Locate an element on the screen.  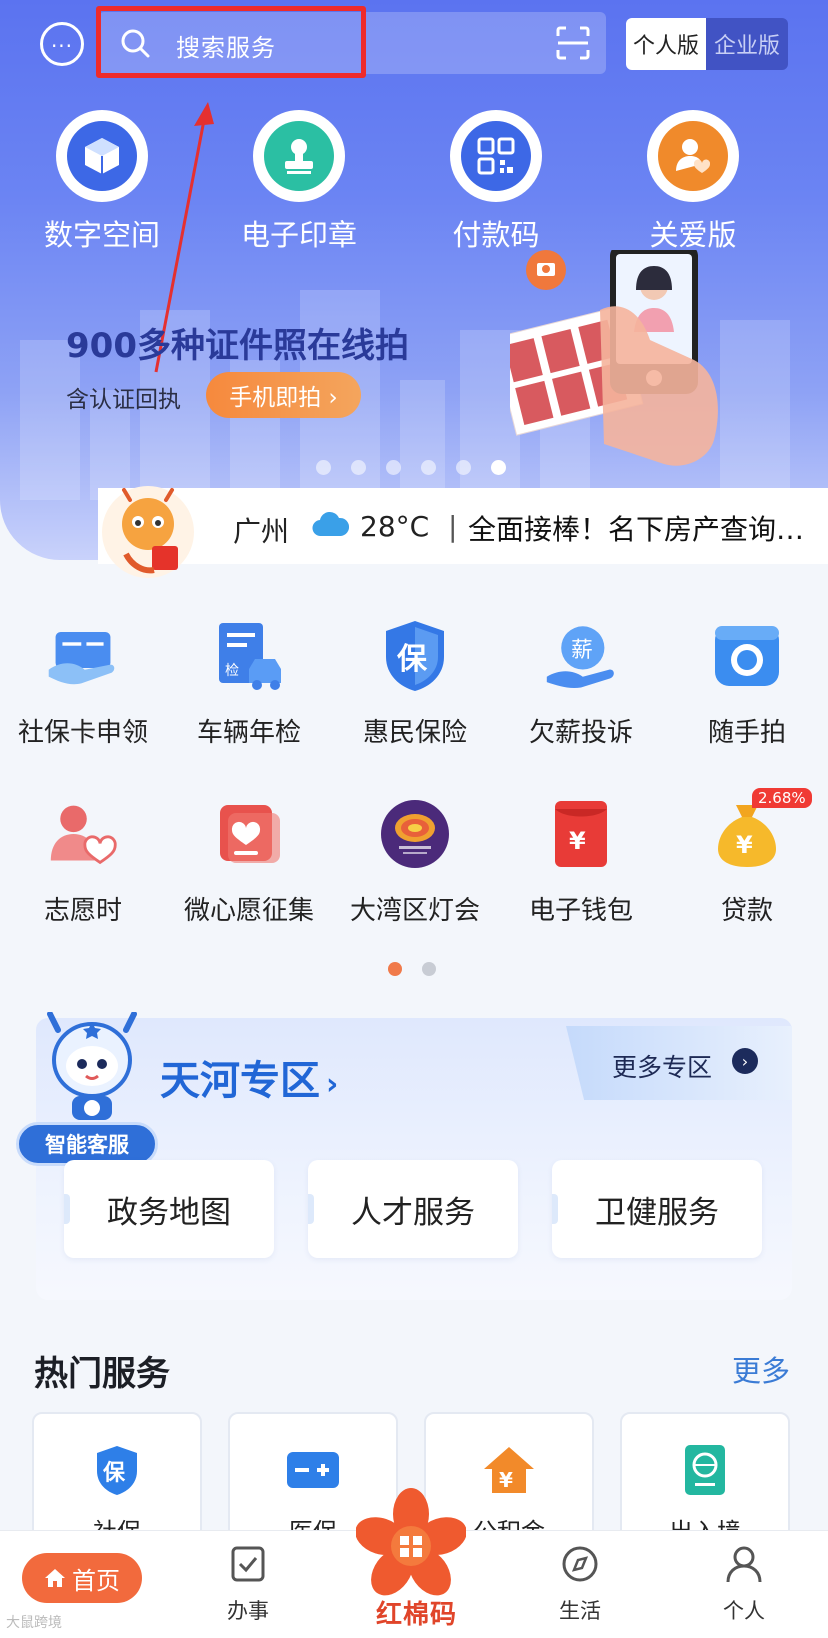
personal-version-tab: 个人版 is located at coordinates (666, 44).